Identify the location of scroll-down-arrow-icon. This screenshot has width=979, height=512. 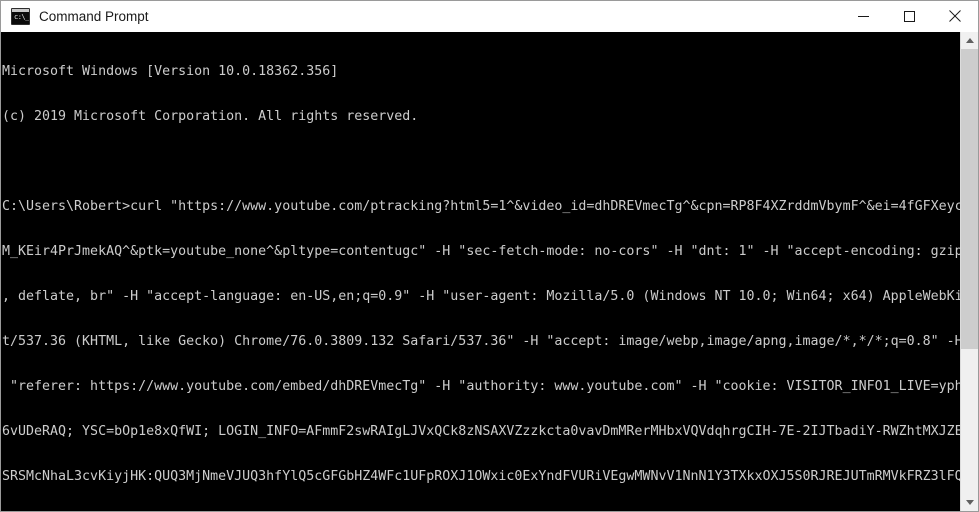
(969, 502).